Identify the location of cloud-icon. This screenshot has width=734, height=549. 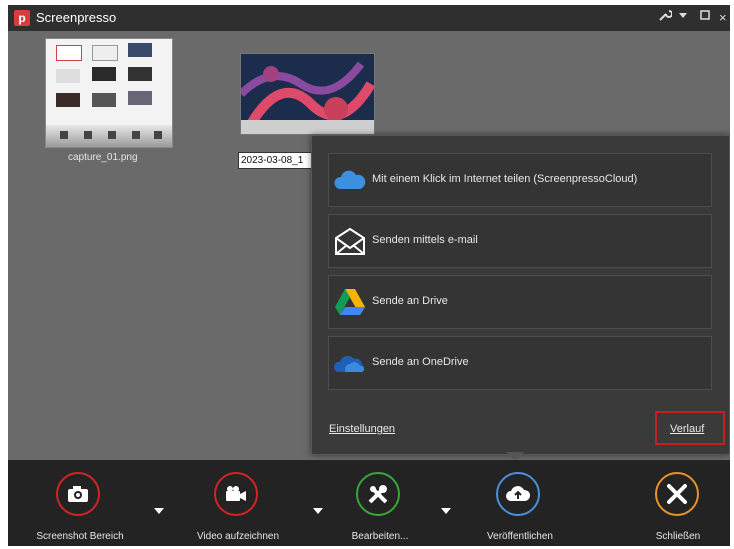
(350, 180).